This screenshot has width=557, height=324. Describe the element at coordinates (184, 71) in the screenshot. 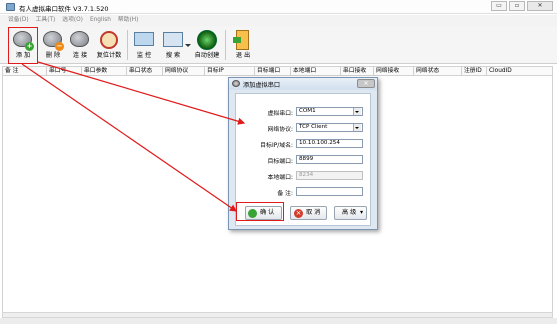

I see `column-header: 网络协议` at that location.